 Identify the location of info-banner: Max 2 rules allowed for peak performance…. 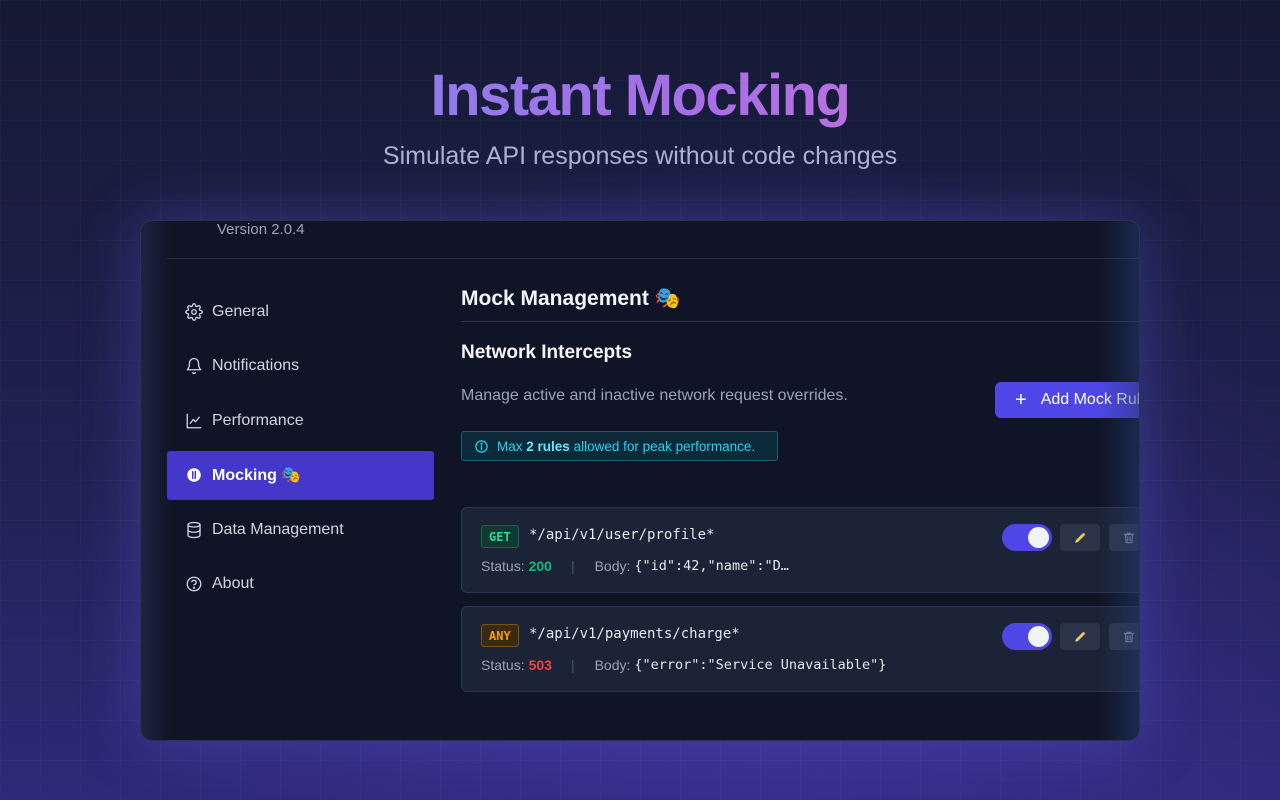
(619, 446).